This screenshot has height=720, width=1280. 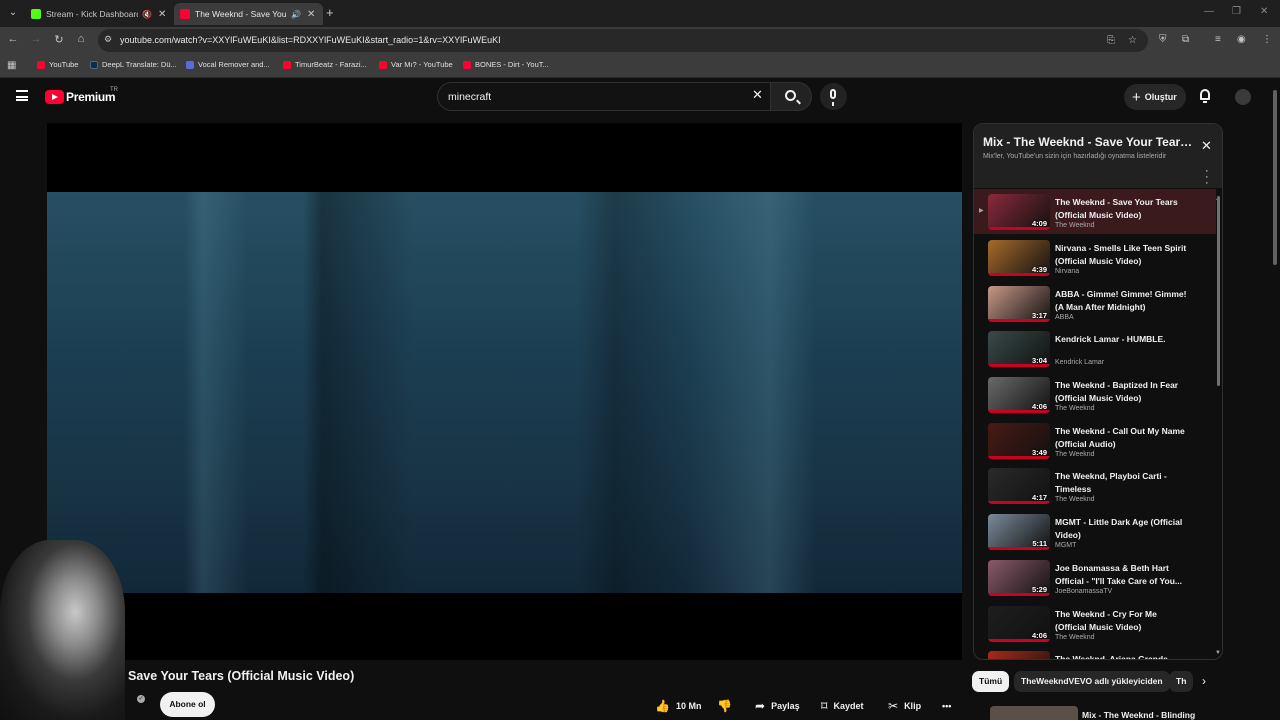 I want to click on create-button: + Oluştur, so click(x=1155, y=97).